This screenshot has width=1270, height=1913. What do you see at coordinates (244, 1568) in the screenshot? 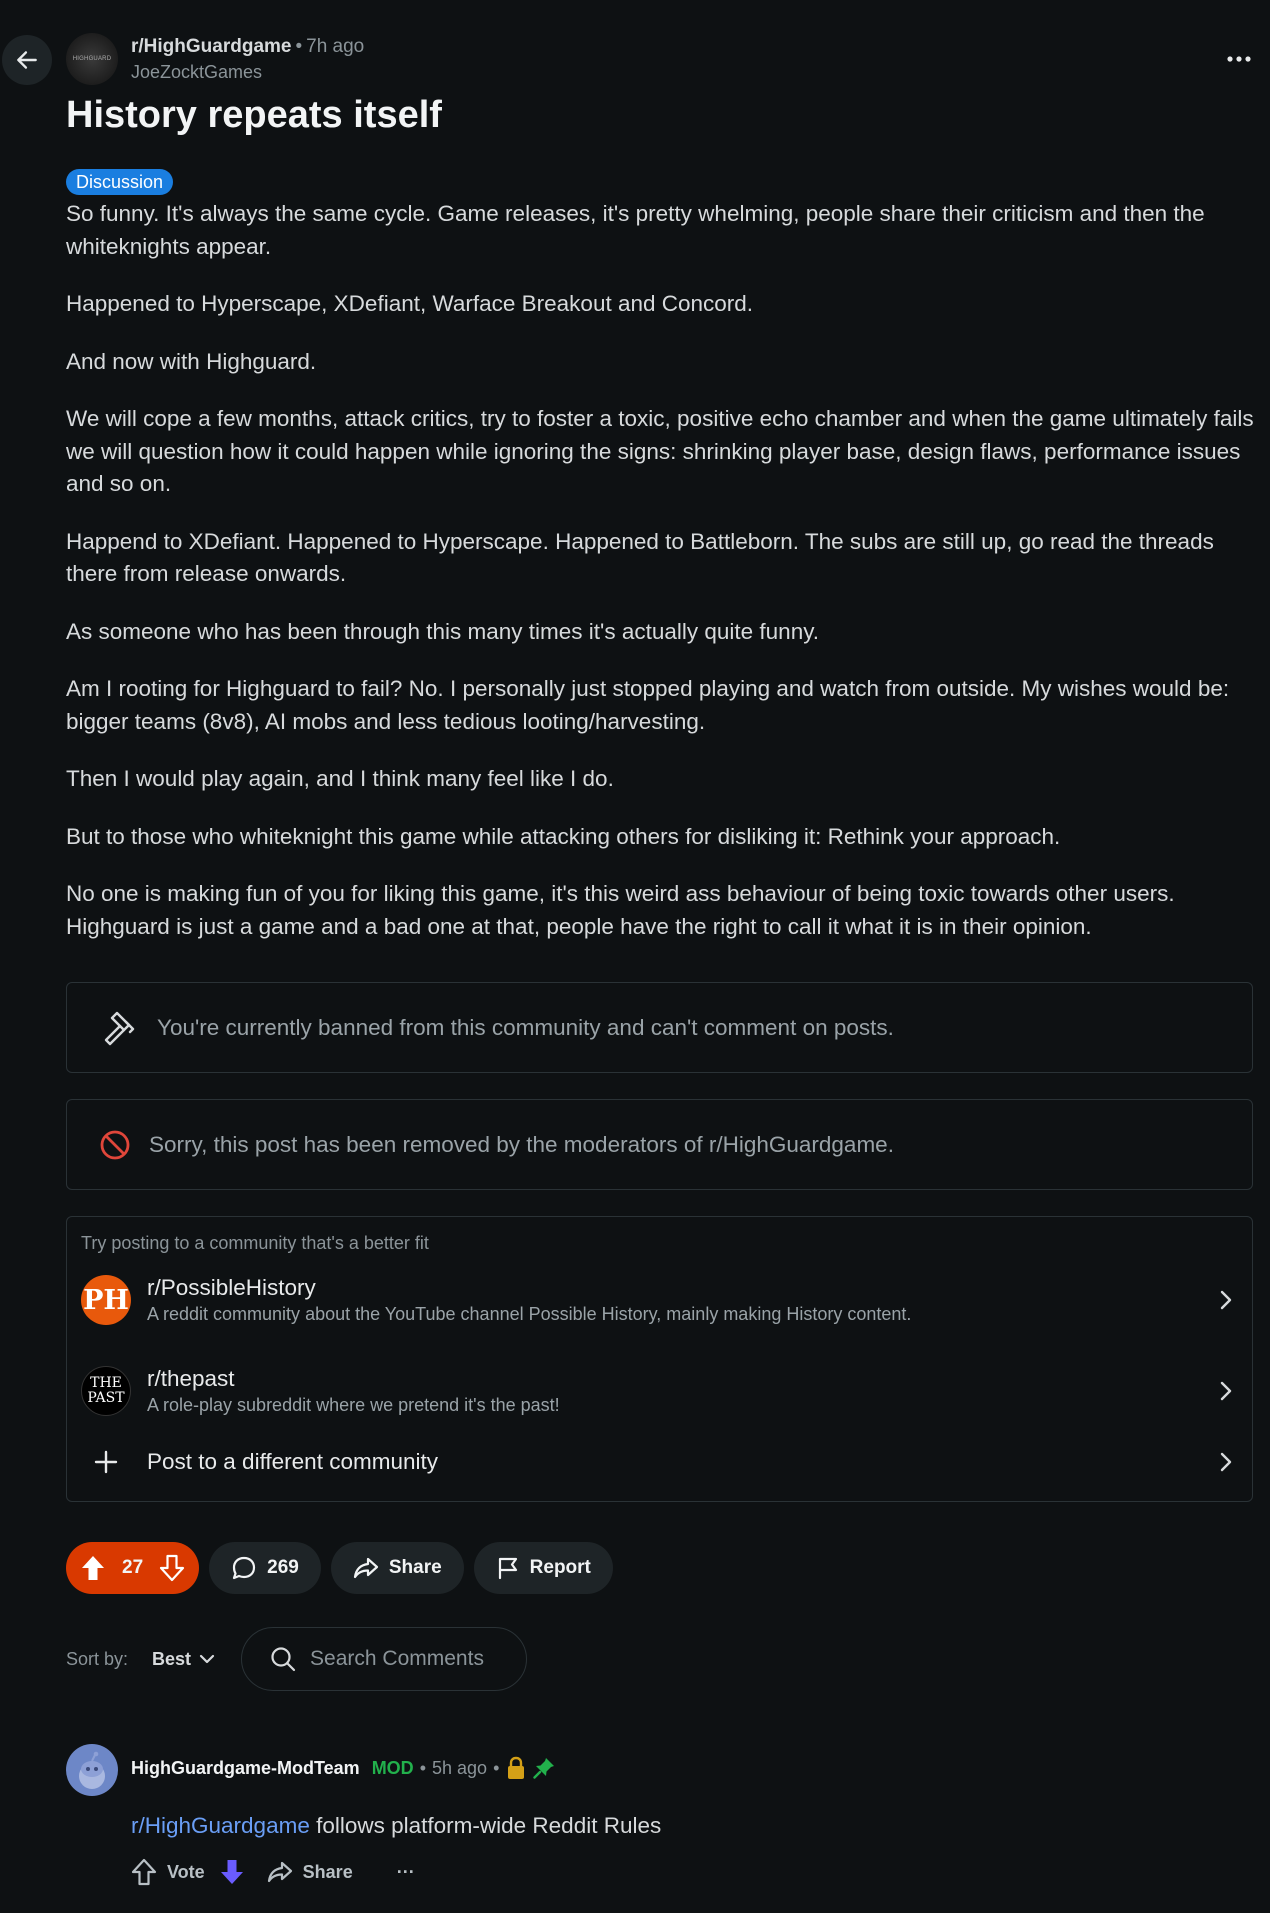
I see `comment-bubble-icon` at bounding box center [244, 1568].